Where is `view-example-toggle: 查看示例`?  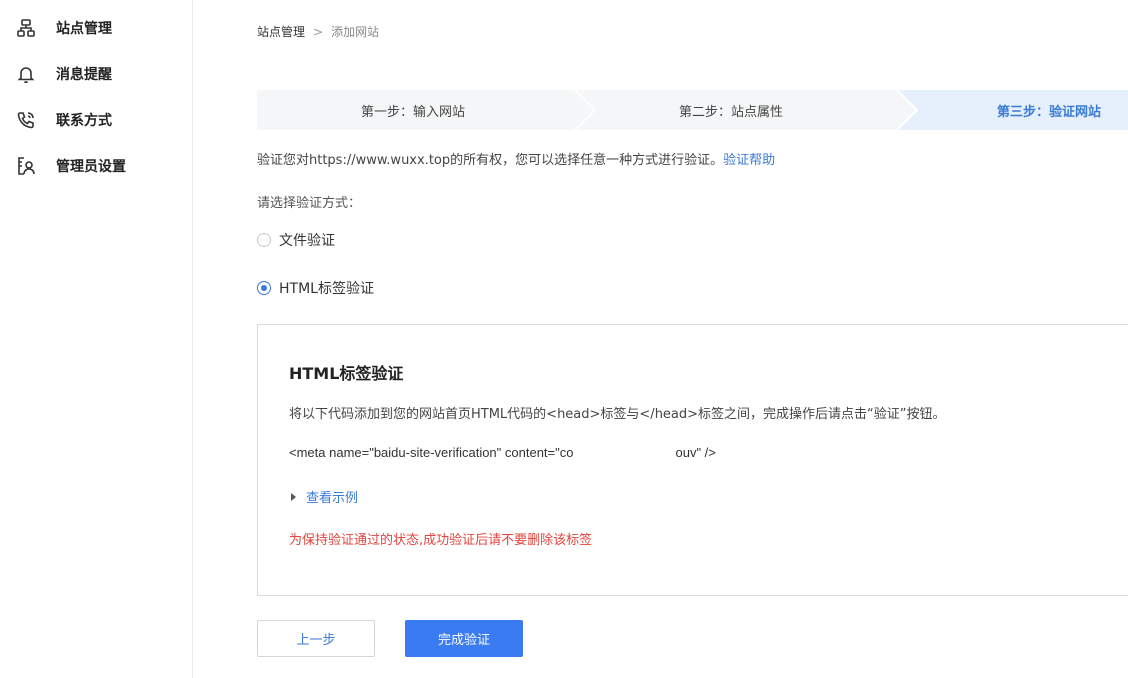
view-example-toggle: 查看示例 is located at coordinates (324, 496).